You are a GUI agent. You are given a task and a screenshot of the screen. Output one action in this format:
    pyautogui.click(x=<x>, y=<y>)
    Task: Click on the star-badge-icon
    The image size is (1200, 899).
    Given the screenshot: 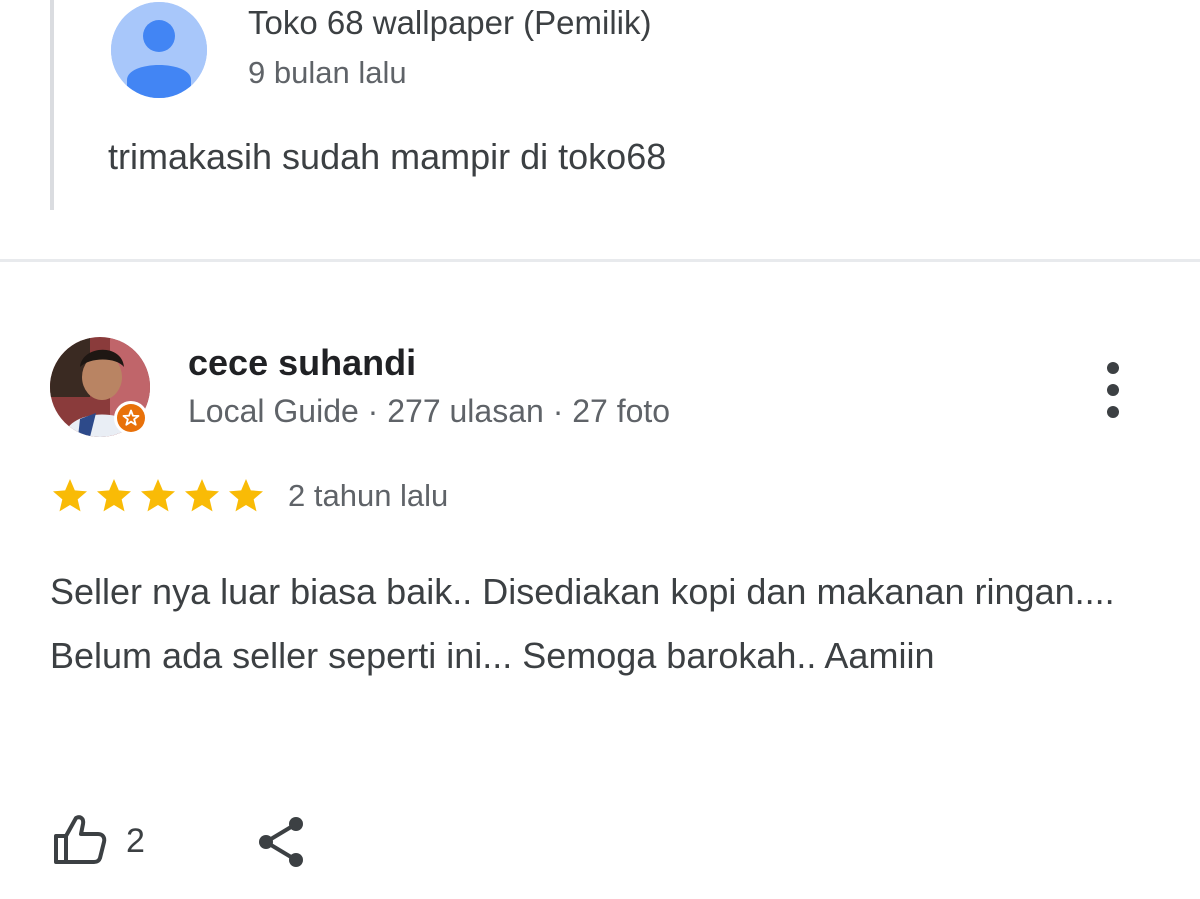 What is the action you would take?
    pyautogui.click(x=131, y=417)
    